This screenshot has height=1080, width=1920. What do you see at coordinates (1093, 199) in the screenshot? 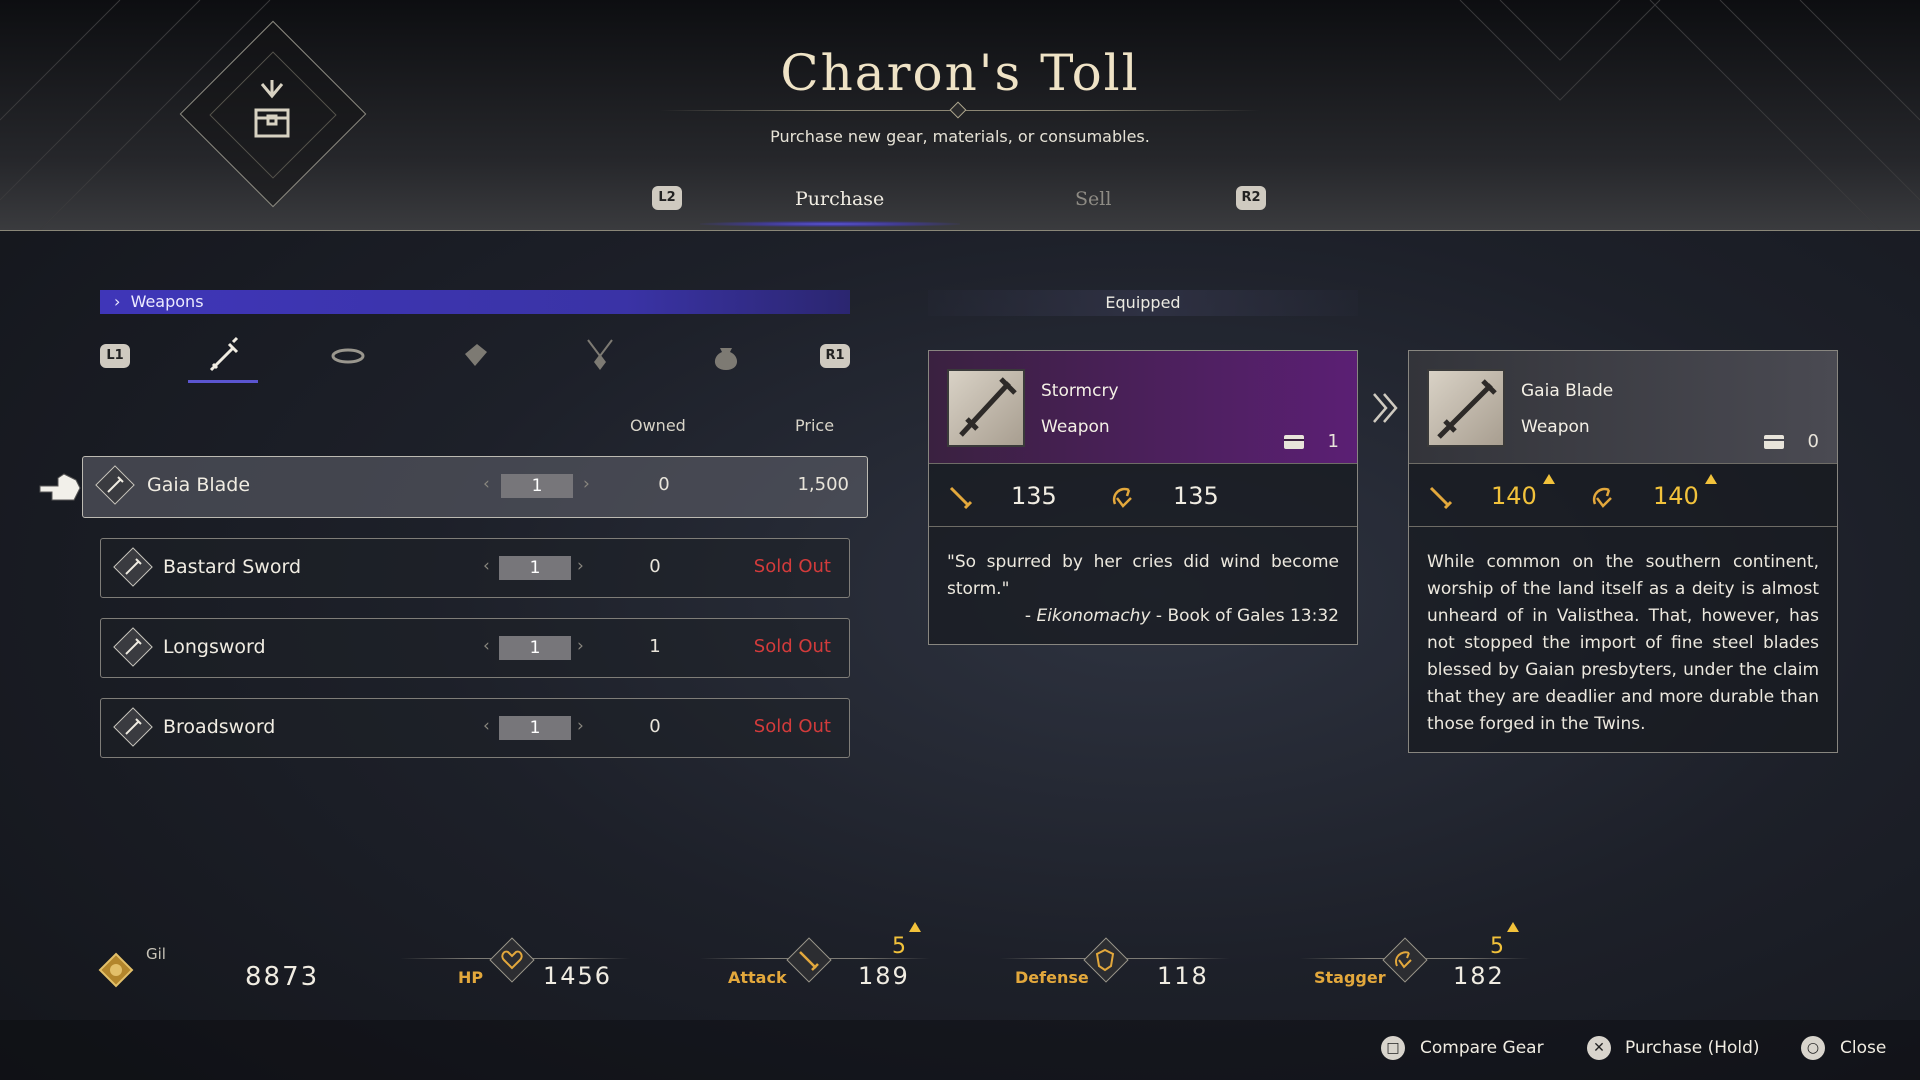
I see `tab-sell: Sell` at bounding box center [1093, 199].